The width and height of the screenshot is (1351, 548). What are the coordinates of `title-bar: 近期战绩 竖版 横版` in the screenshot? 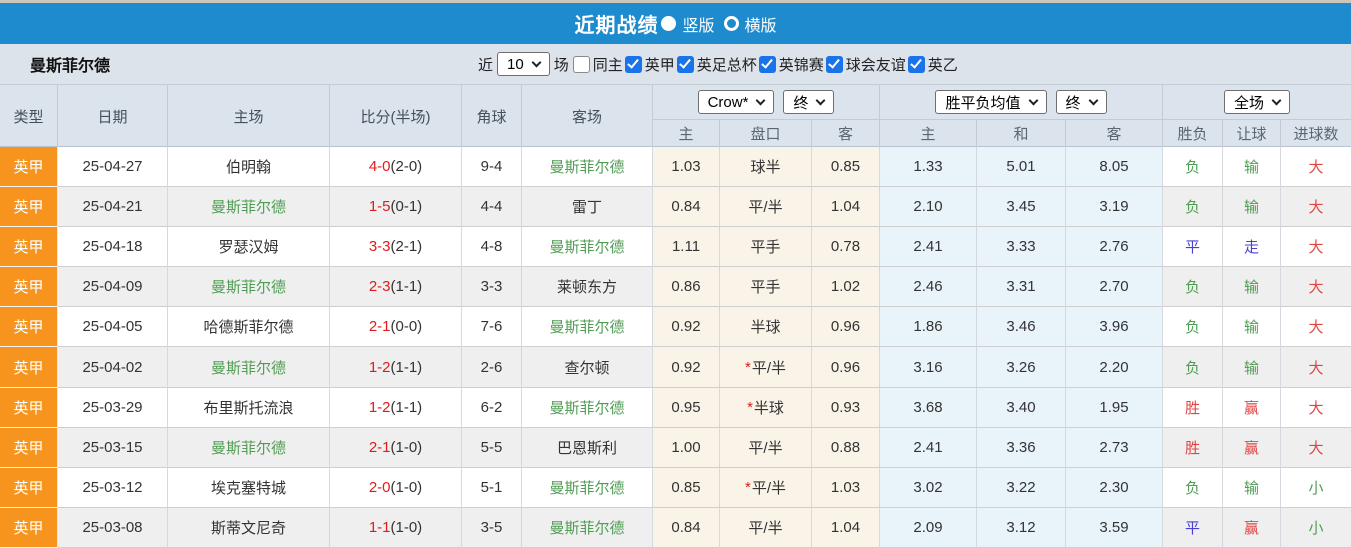 It's located at (675, 23).